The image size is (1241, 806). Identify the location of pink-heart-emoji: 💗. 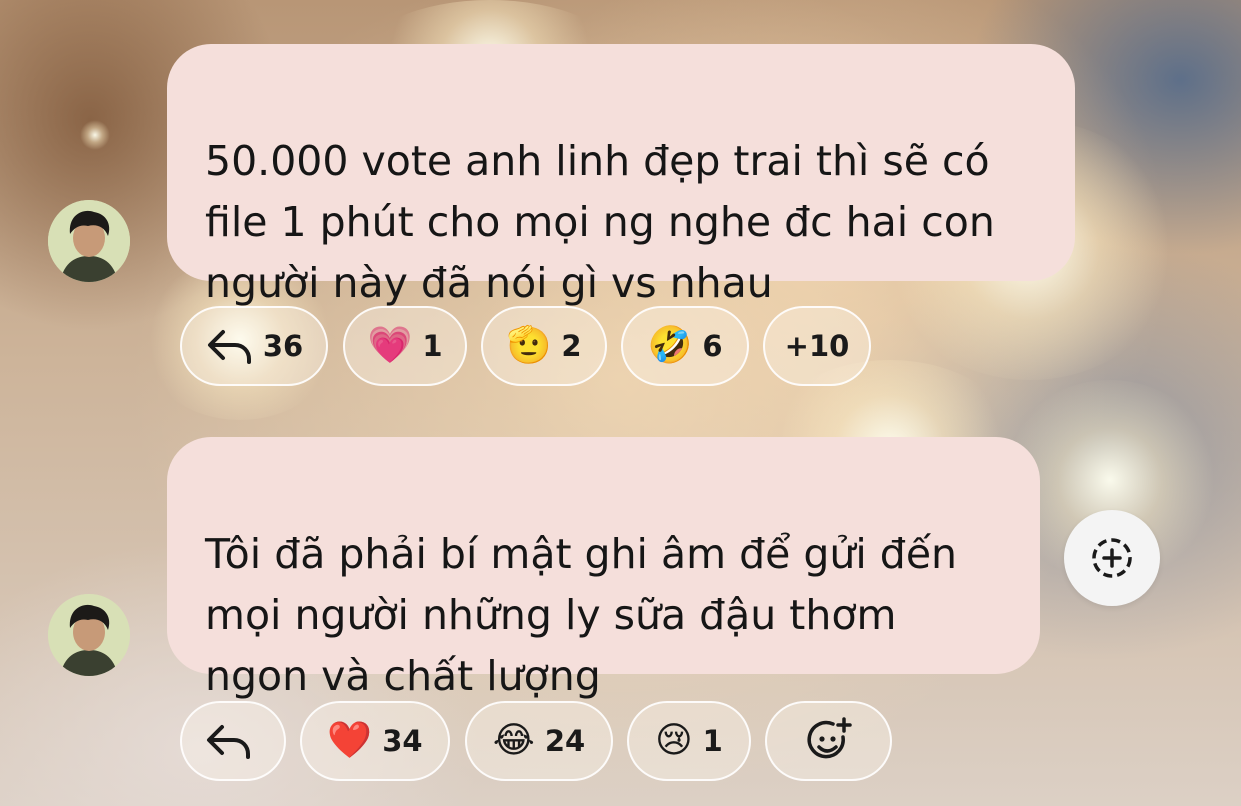
(390, 345).